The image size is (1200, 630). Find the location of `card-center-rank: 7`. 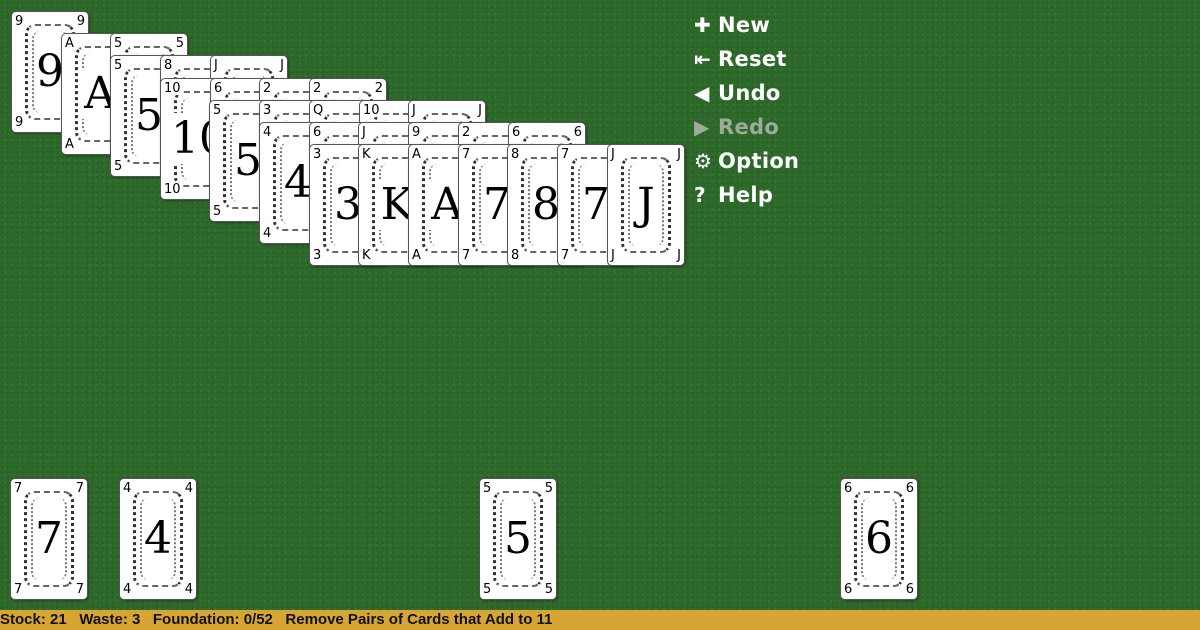

card-center-rank: 7 is located at coordinates (49, 538).